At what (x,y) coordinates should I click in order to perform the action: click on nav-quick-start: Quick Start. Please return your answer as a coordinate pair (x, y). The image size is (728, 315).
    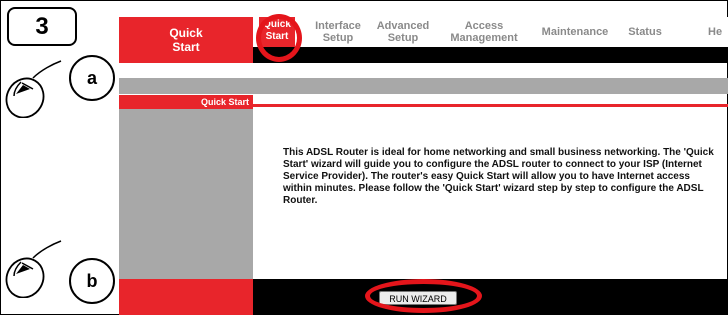
    Looking at the image, I should click on (277, 32).